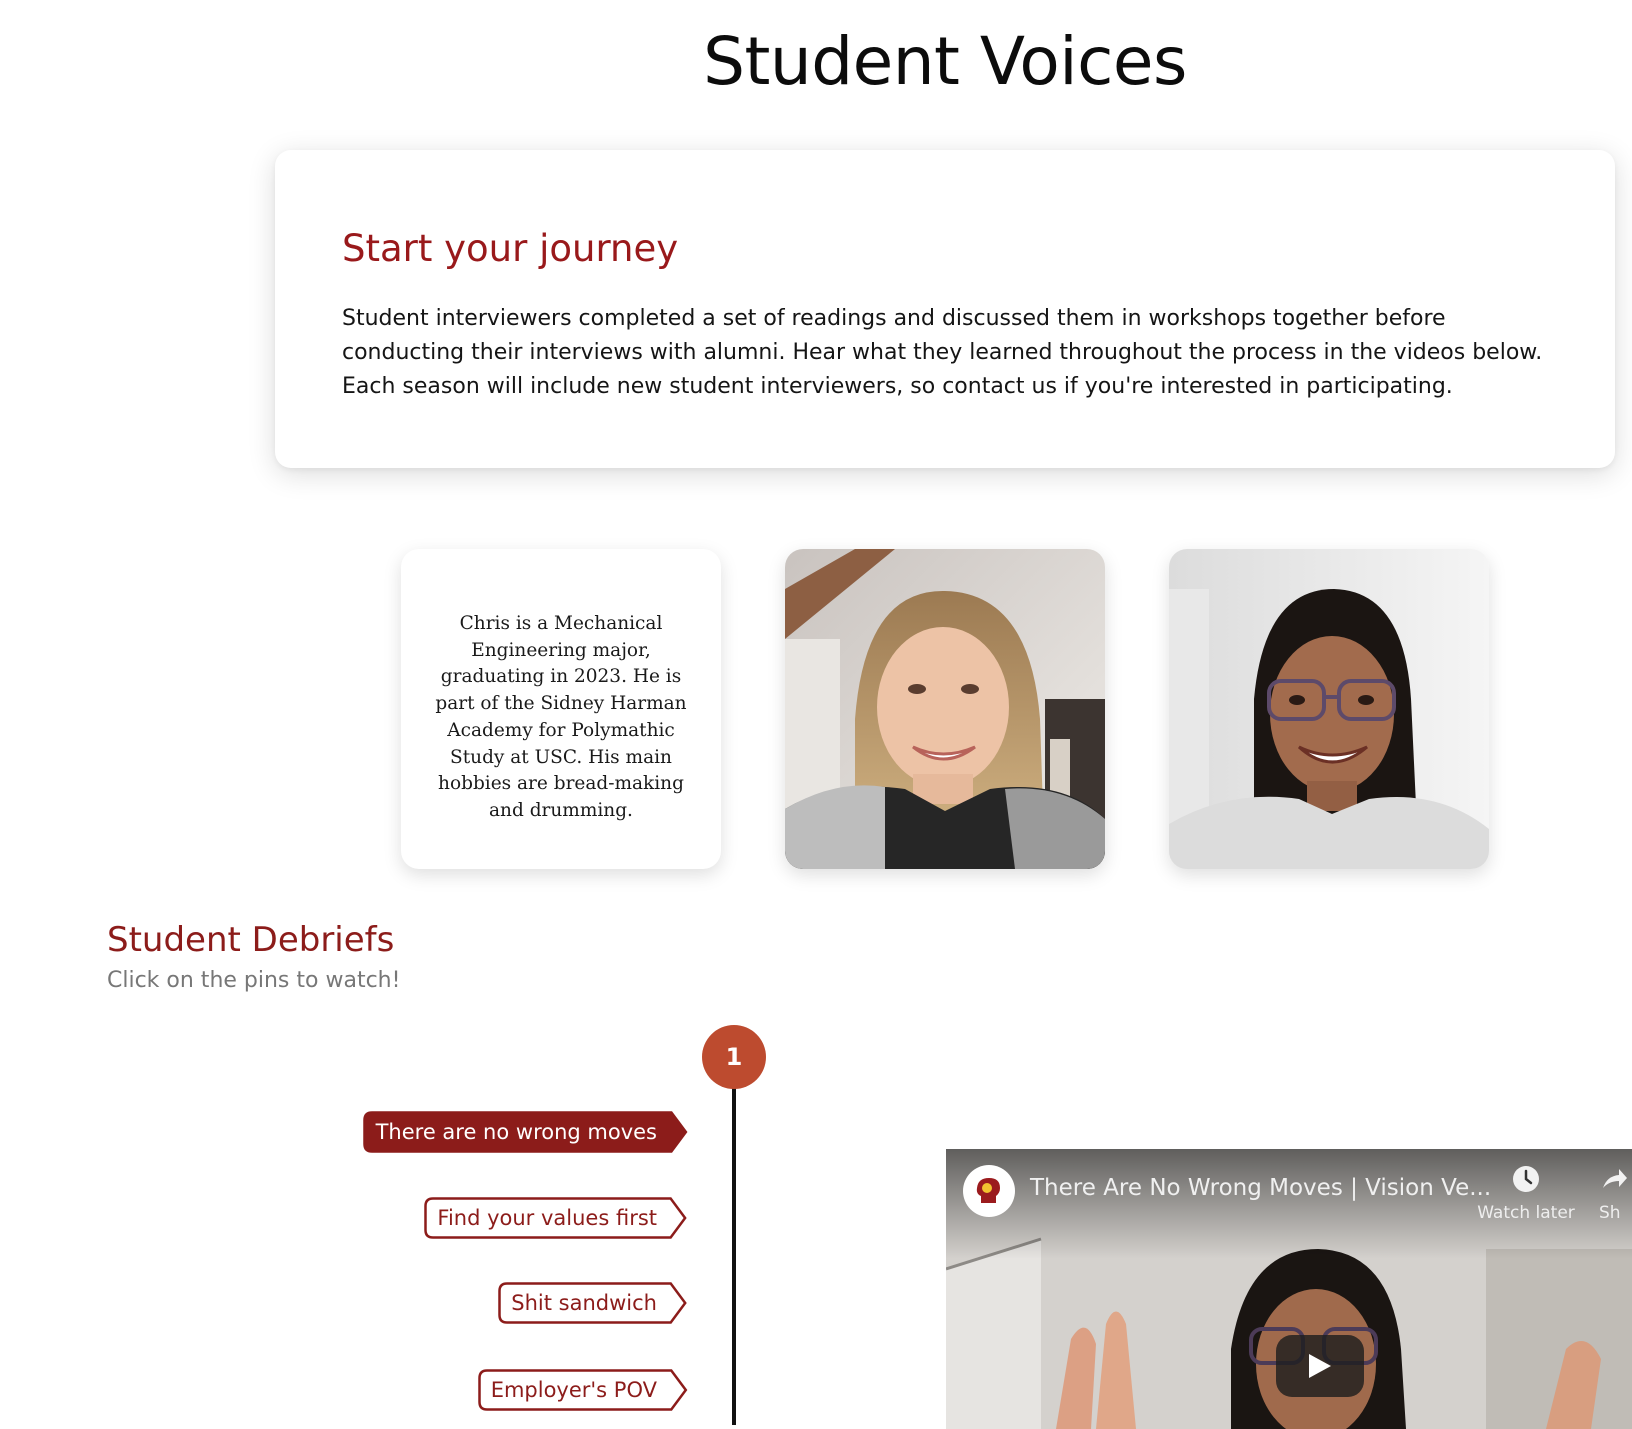 This screenshot has width=1632, height=1429. What do you see at coordinates (516, 1132) in the screenshot?
I see `debrief-tag-label: There are no wrong moves` at bounding box center [516, 1132].